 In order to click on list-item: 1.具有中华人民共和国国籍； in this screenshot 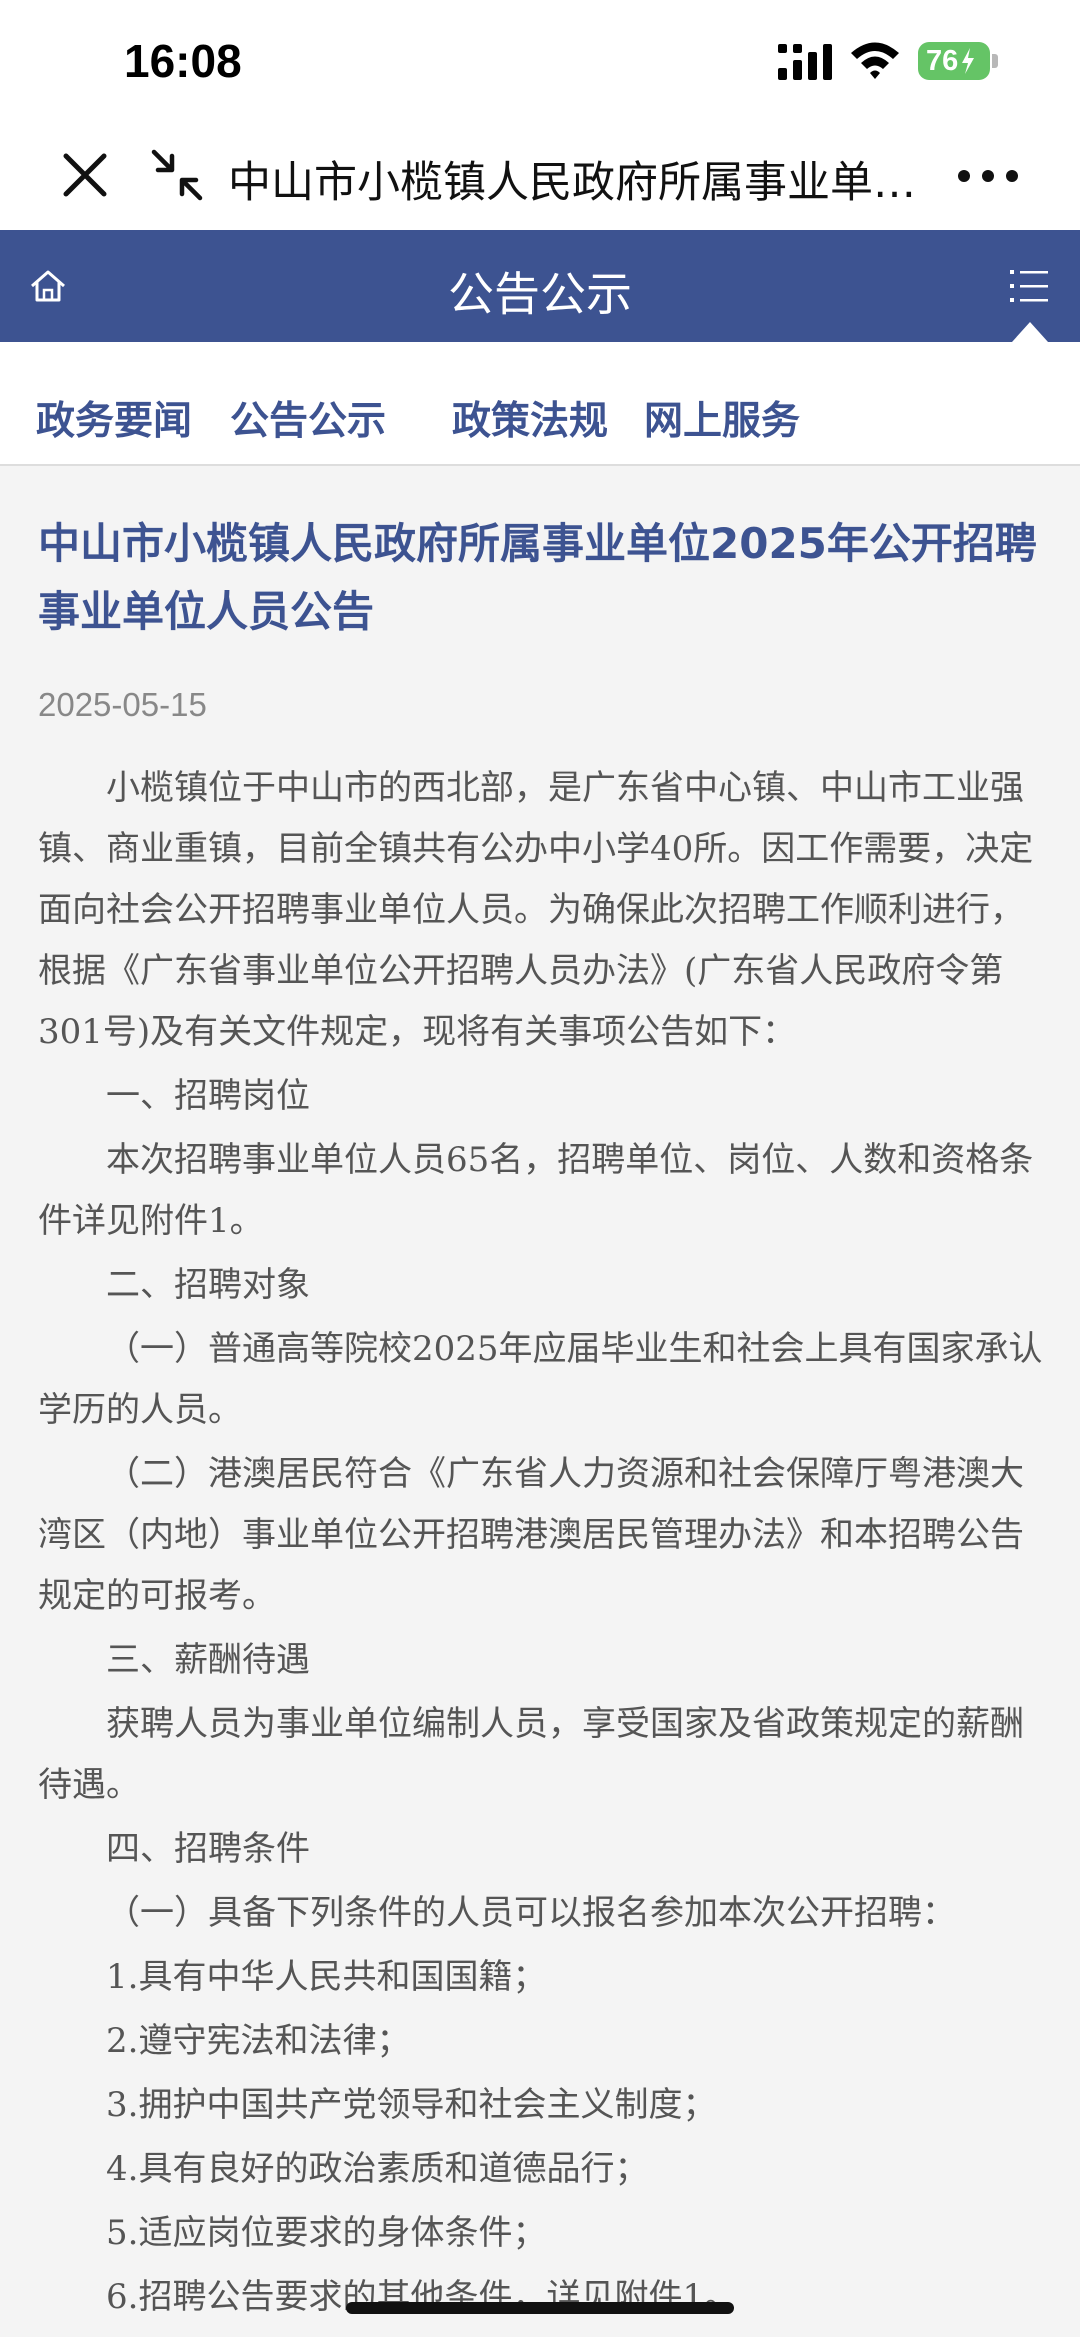, I will do `click(326, 1977)`.